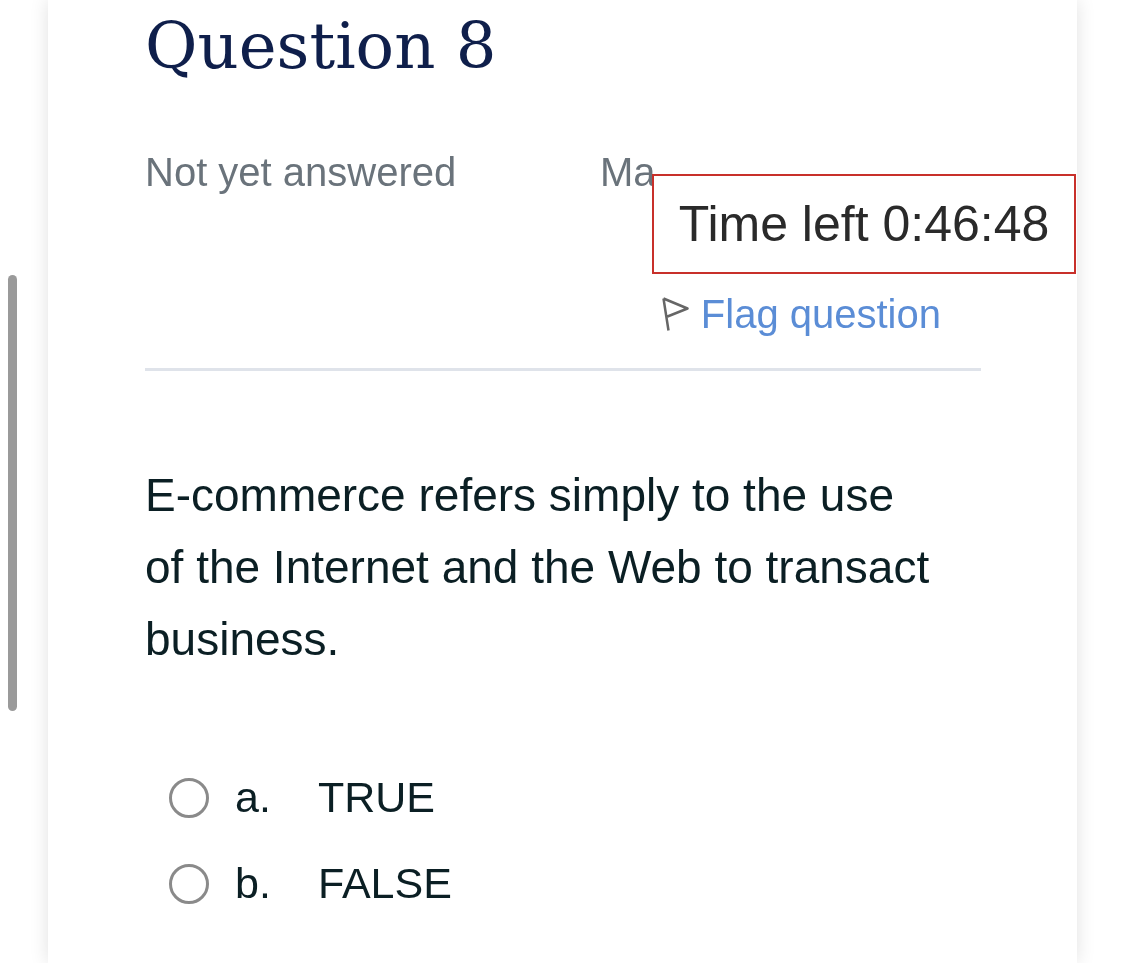 The height and width of the screenshot is (963, 1125). What do you see at coordinates (301, 172) in the screenshot?
I see `status-text: Not yet answered` at bounding box center [301, 172].